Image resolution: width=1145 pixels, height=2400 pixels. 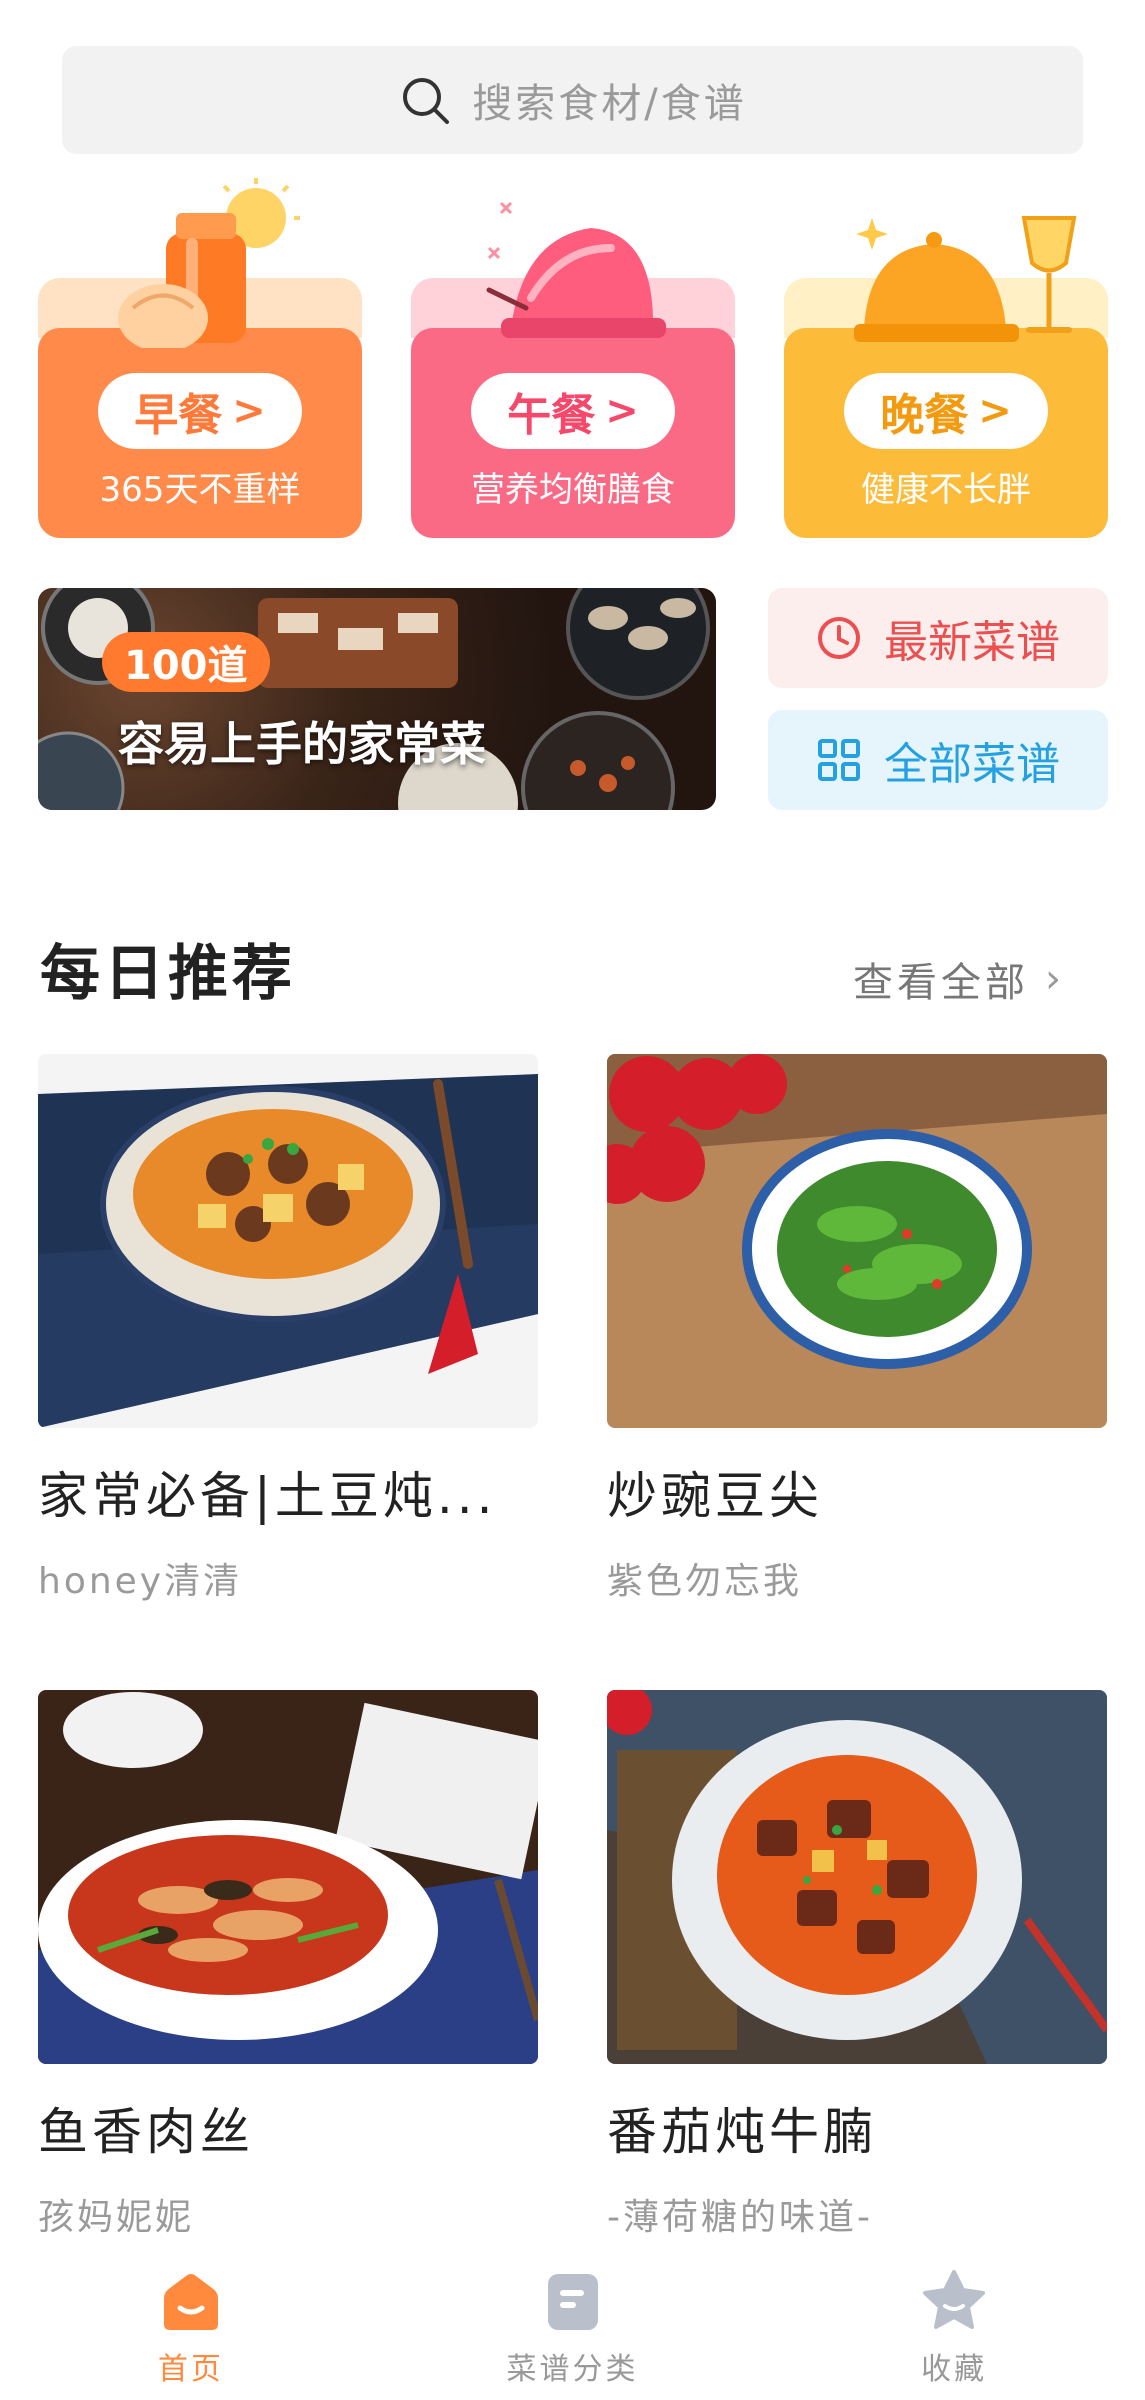 I want to click on nav-item-recipe-categories: 菜谱分类, so click(x=573, y=2325).